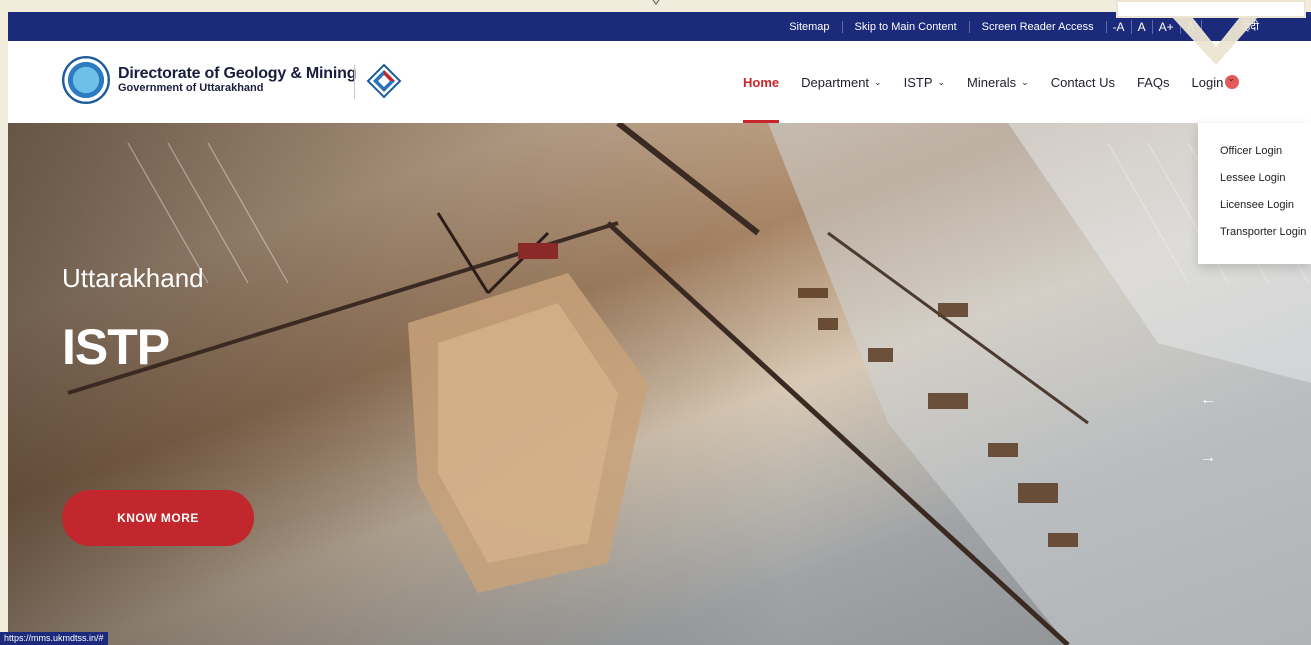  Describe the element at coordinates (1208, 458) in the screenshot. I see `arrow-right-icon: →` at that location.